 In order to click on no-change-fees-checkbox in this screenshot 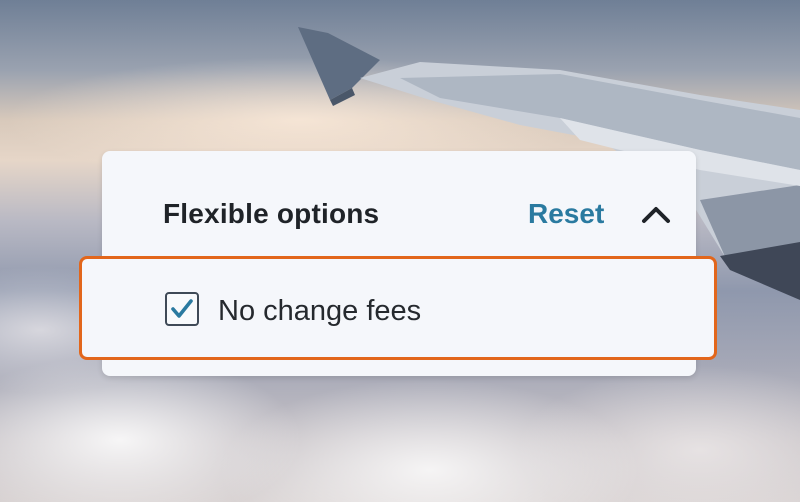, I will do `click(182, 309)`.